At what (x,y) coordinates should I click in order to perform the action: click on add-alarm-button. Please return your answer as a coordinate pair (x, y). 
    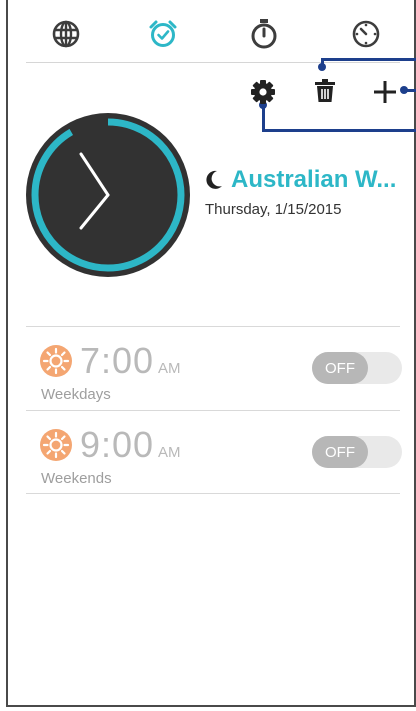
    Looking at the image, I should click on (385, 92).